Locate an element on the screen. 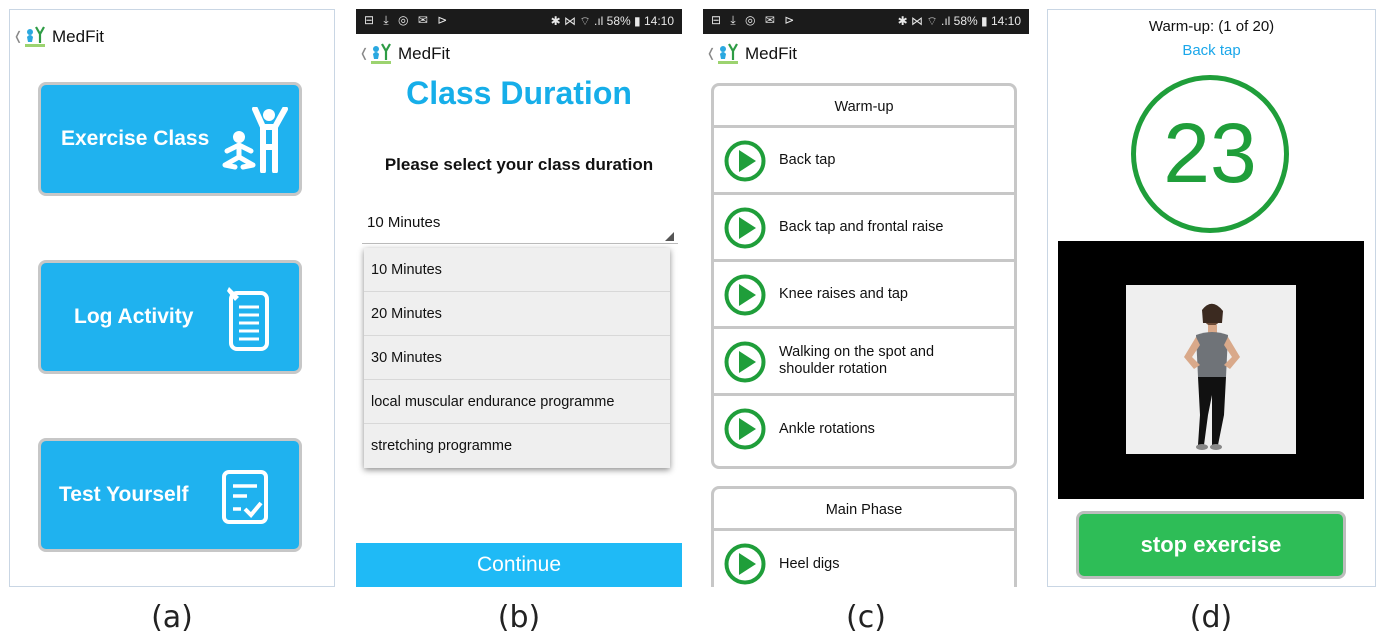 Image resolution: width=1376 pixels, height=644 pixels. exercise-name: Back tap is located at coordinates (807, 159).